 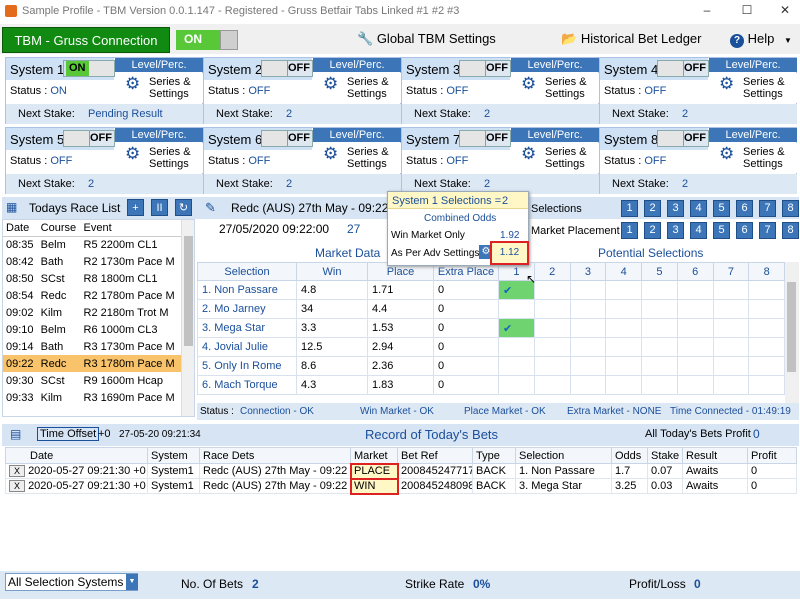 What do you see at coordinates (89, 68) in the screenshot?
I see `system-toggle: ON` at bounding box center [89, 68].